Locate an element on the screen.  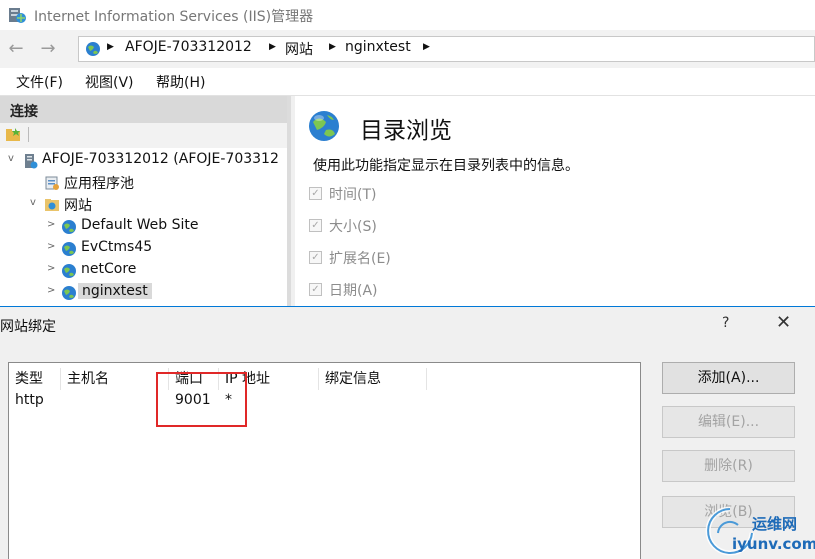
tree-label: nginxtest is located at coordinates (115, 291).